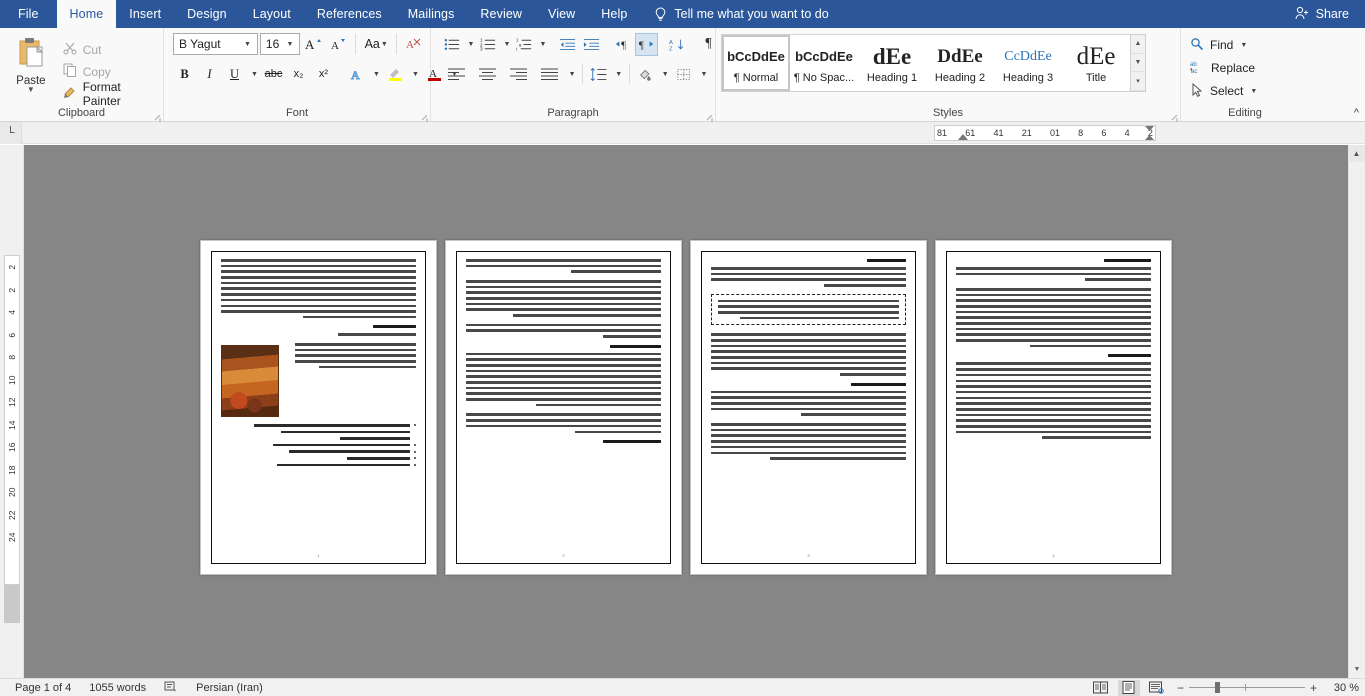 The width and height of the screenshot is (1365, 696). Describe the element at coordinates (1322, 14) in the screenshot. I see `share-button: Share` at that location.